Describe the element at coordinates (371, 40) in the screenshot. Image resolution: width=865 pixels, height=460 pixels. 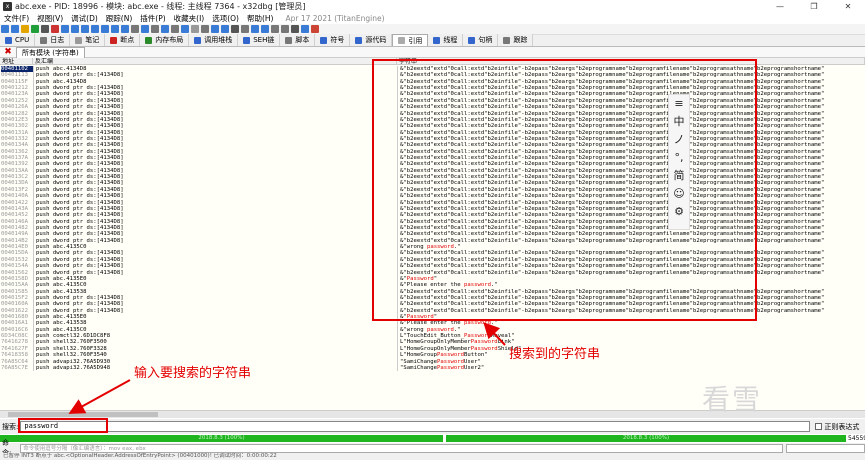
I see `tab-9: 源代码` at that location.